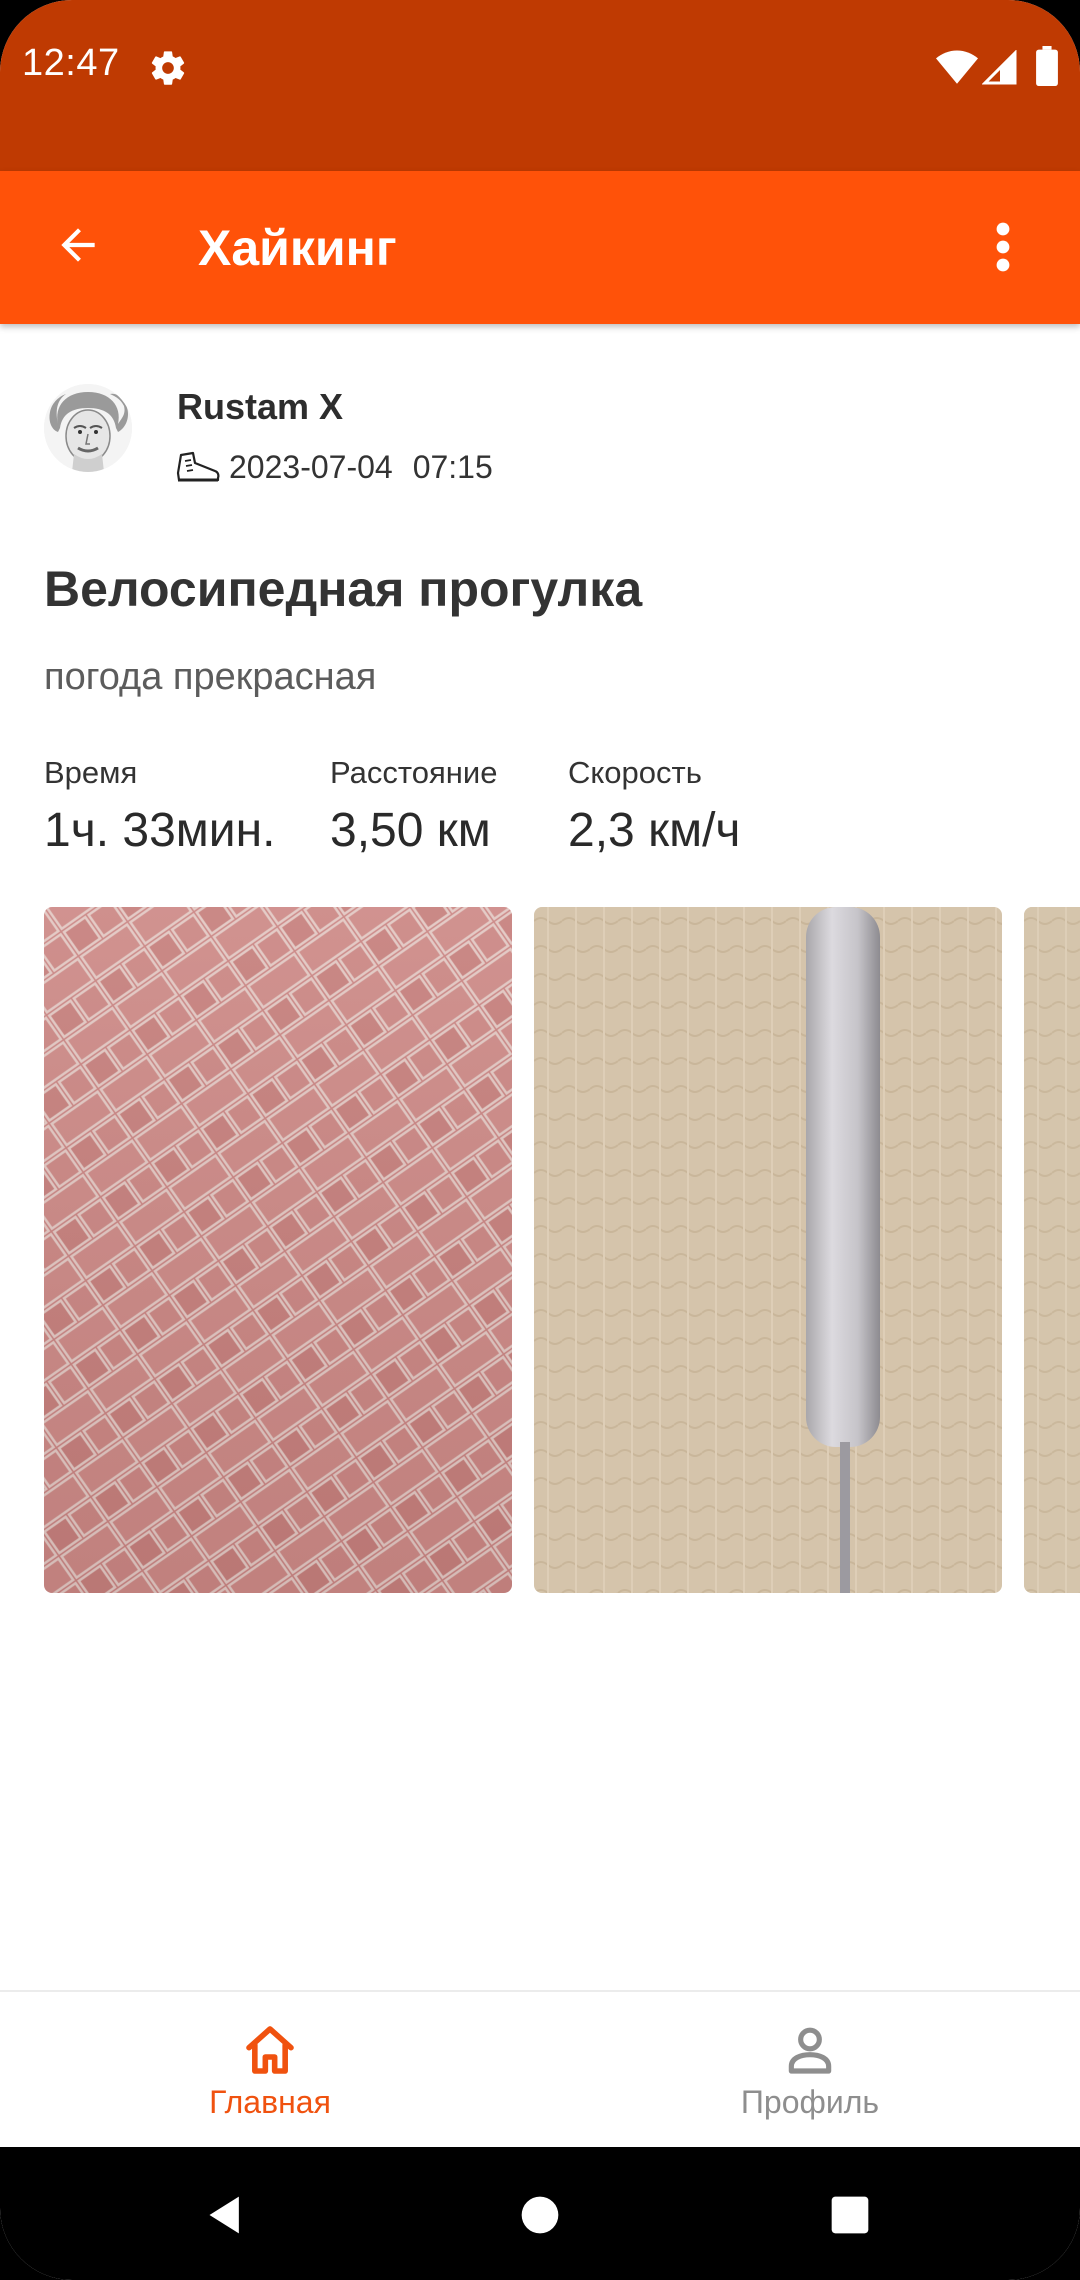  What do you see at coordinates (198, 466) in the screenshot?
I see `hiking-boot-icon` at bounding box center [198, 466].